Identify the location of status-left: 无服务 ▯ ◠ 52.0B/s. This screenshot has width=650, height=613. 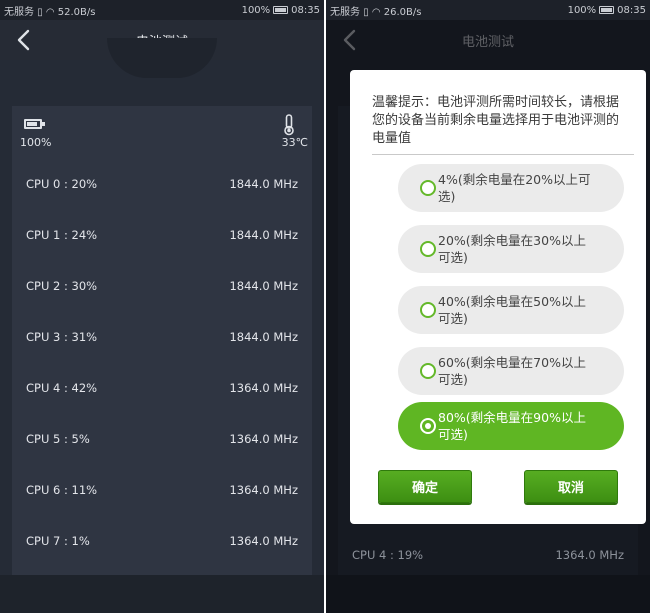
(50, 10).